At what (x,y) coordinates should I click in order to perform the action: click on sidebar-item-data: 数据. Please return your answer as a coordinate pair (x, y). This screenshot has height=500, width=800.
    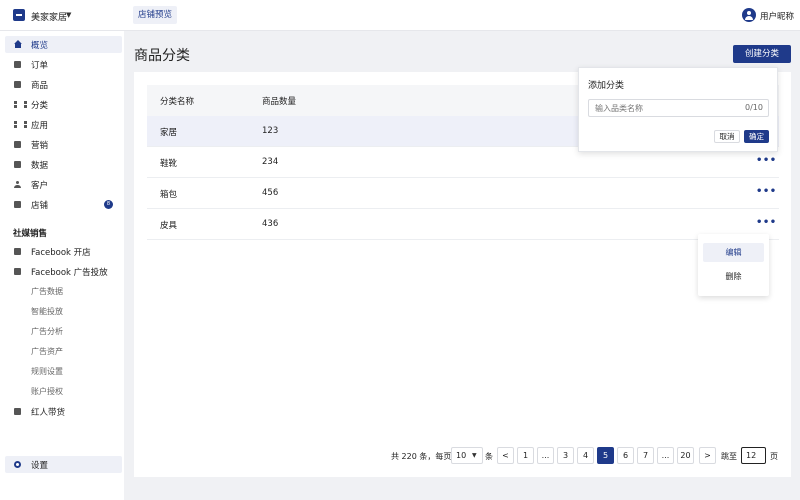
    Looking at the image, I should click on (63, 164).